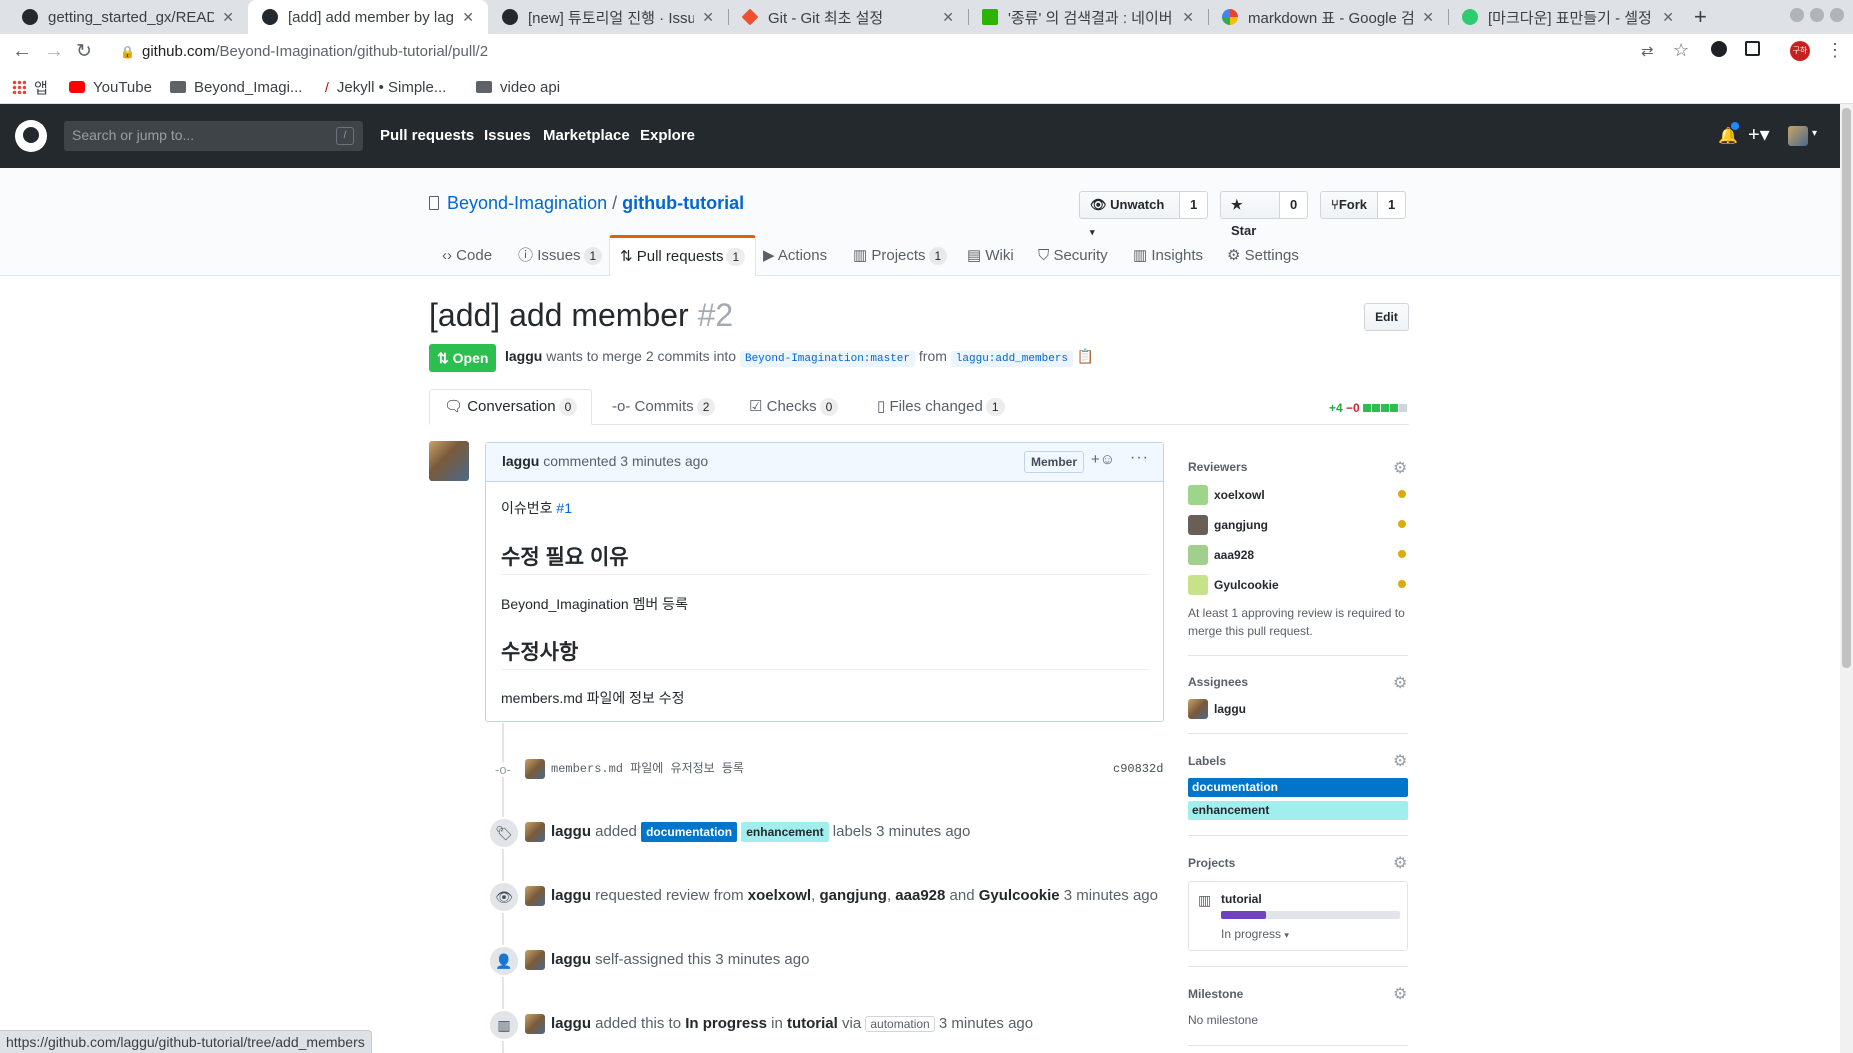 This screenshot has width=1853, height=1053. What do you see at coordinates (1241, 899) in the screenshot?
I see `project-name-link: tutorial` at bounding box center [1241, 899].